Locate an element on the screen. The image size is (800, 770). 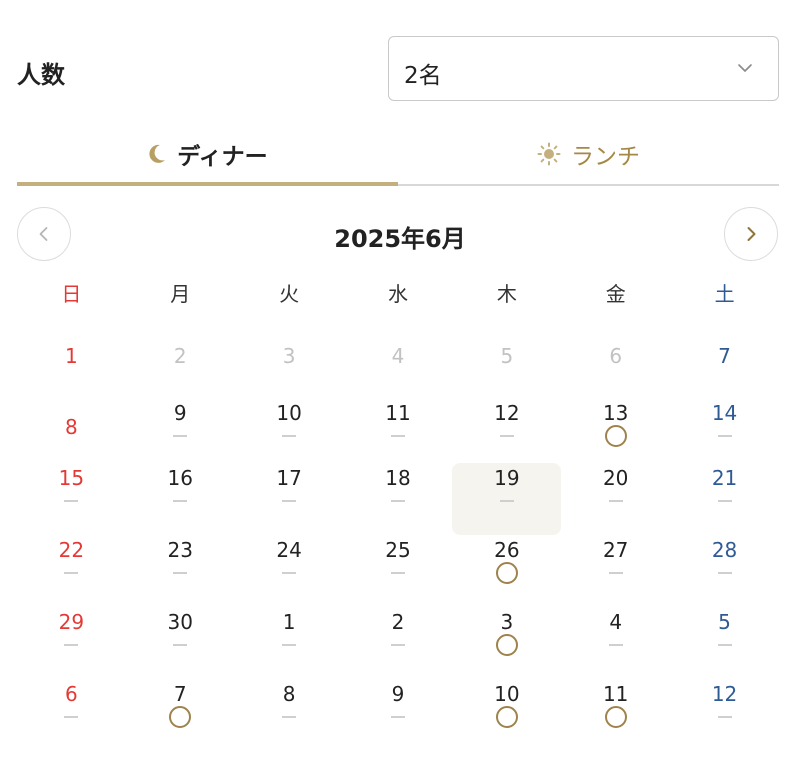
calendar-day: 2 is located at coordinates (398, 643).